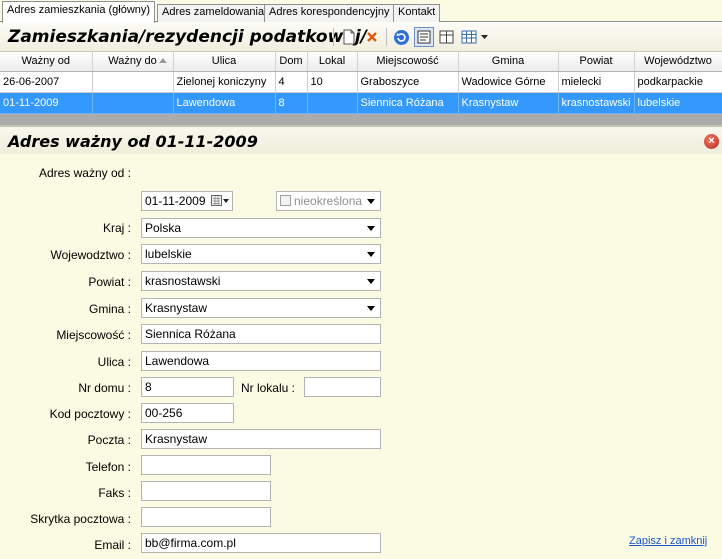 This screenshot has width=722, height=559. I want to click on indefinite-checkbox, so click(285, 200).